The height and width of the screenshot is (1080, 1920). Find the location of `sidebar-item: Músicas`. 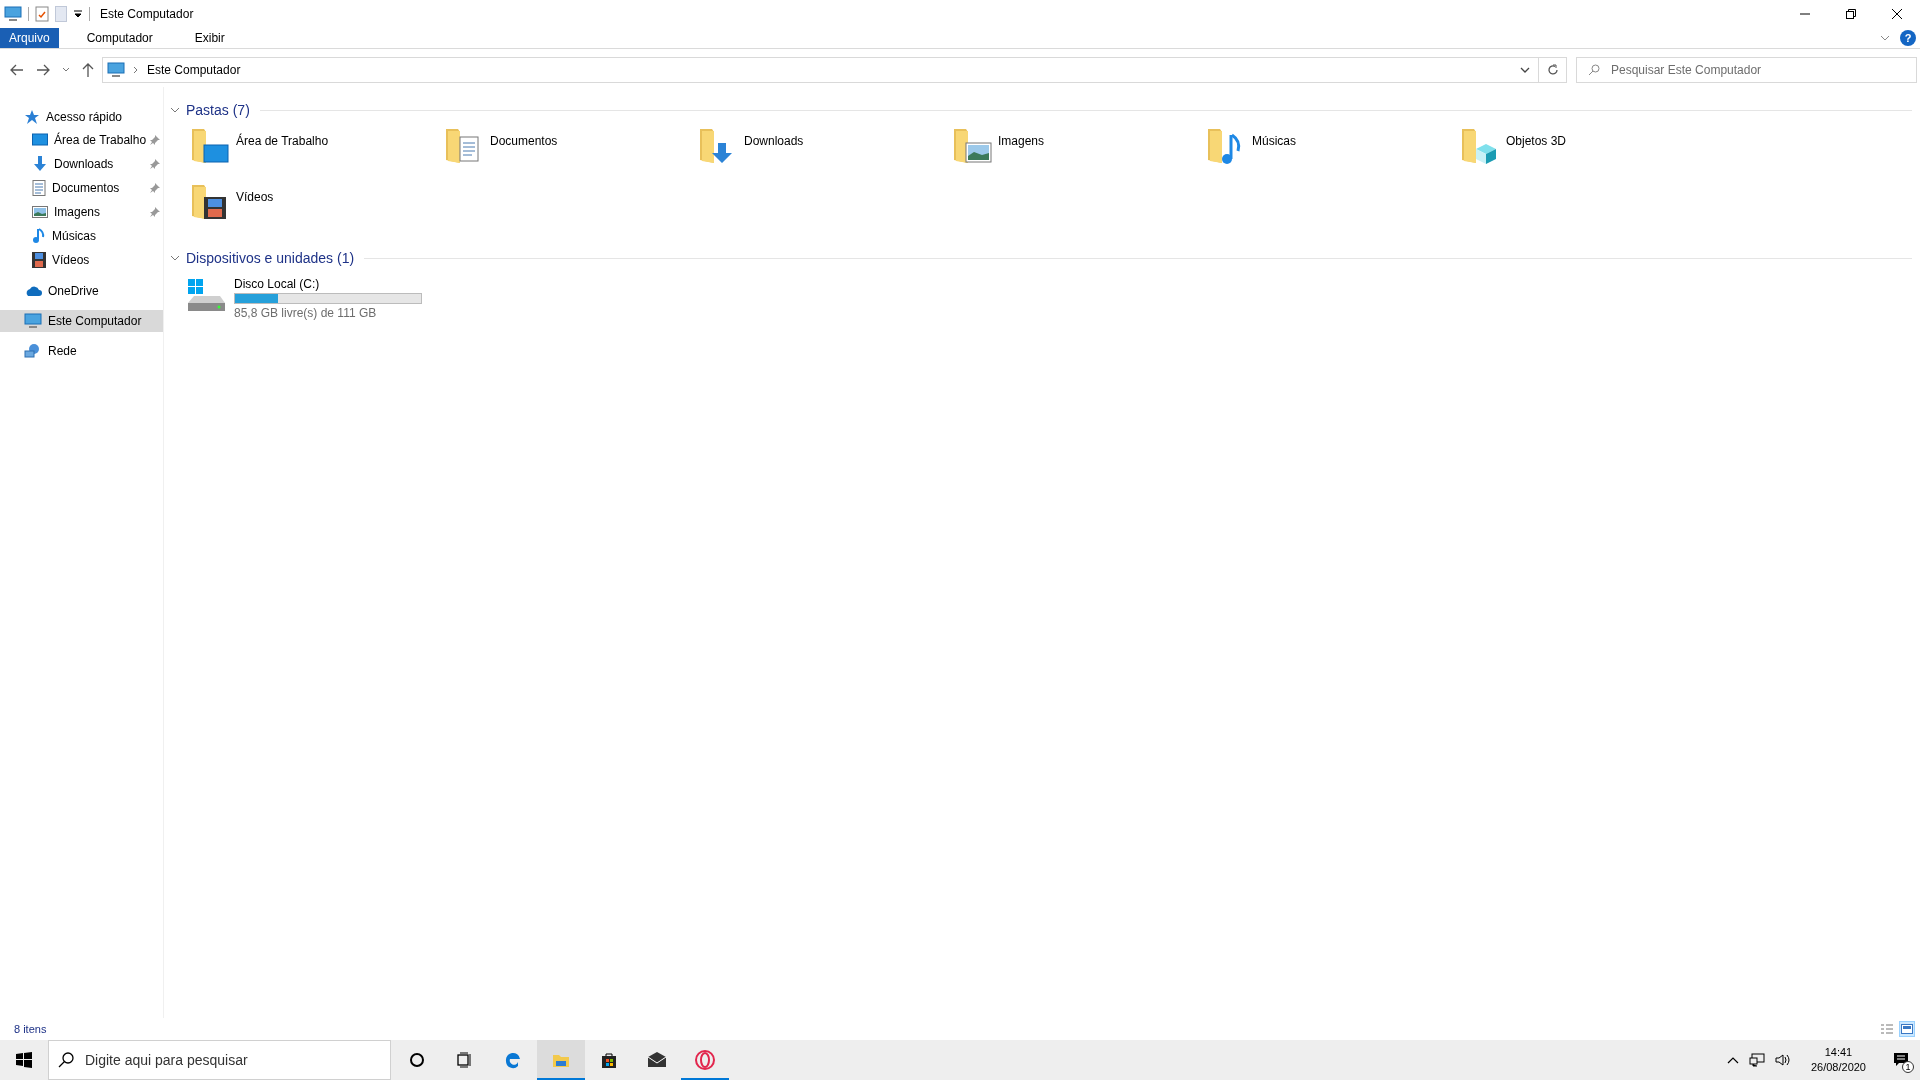

sidebar-item: Músicas is located at coordinates (81, 236).